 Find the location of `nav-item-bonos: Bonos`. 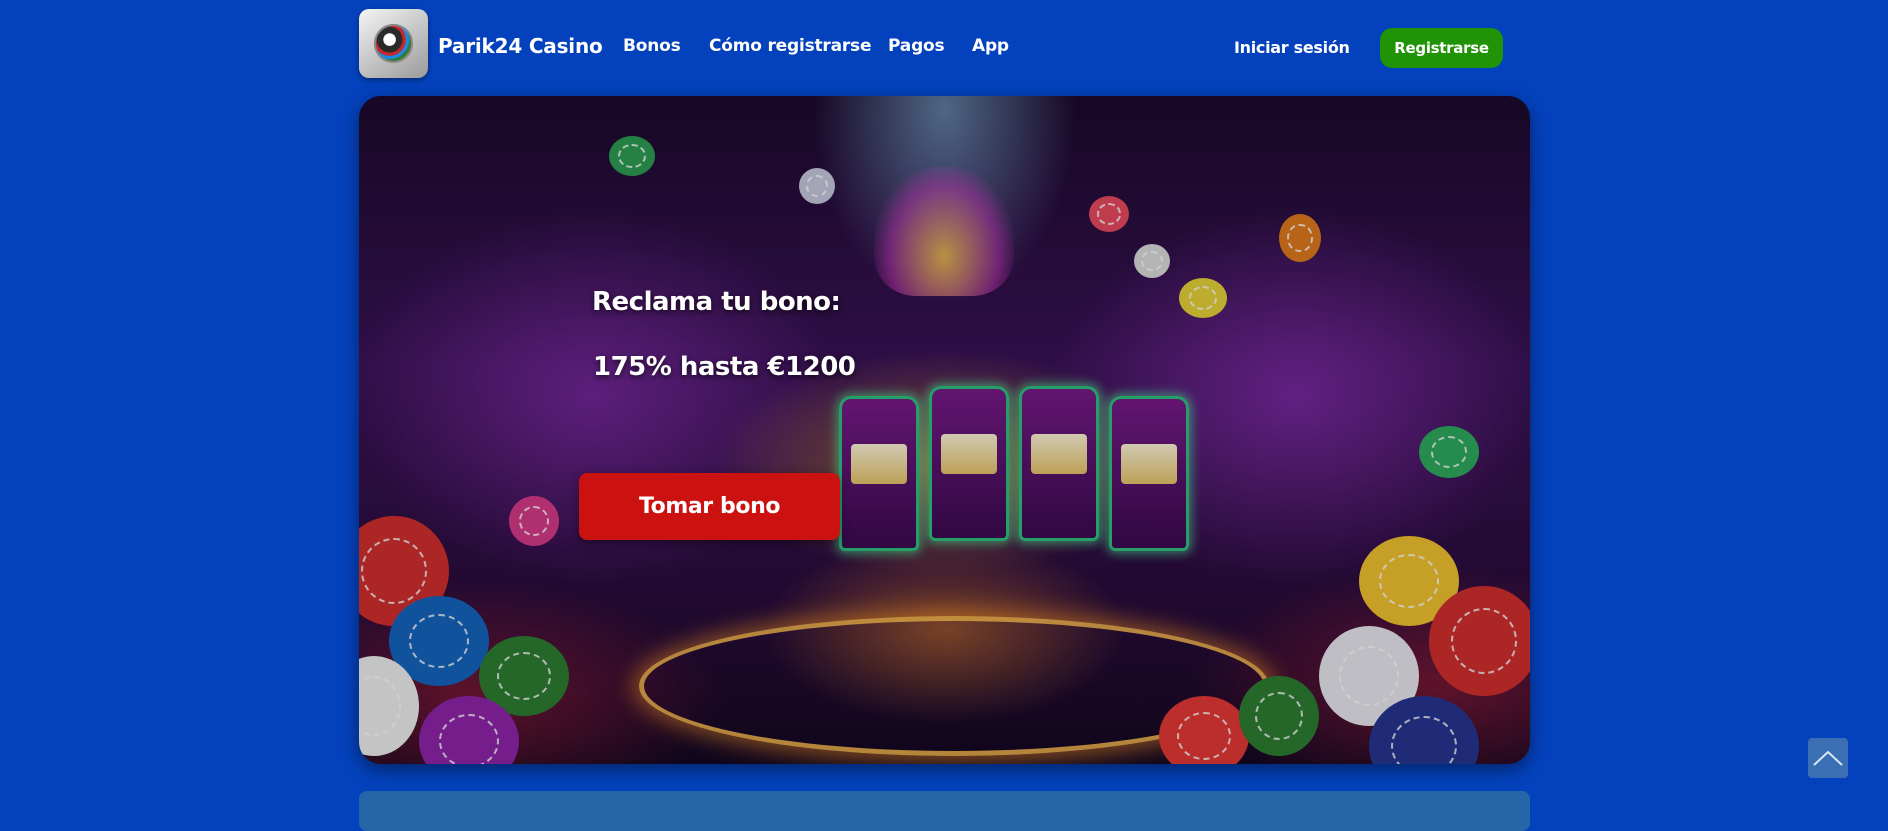

nav-item-bonos: Bonos is located at coordinates (652, 46).